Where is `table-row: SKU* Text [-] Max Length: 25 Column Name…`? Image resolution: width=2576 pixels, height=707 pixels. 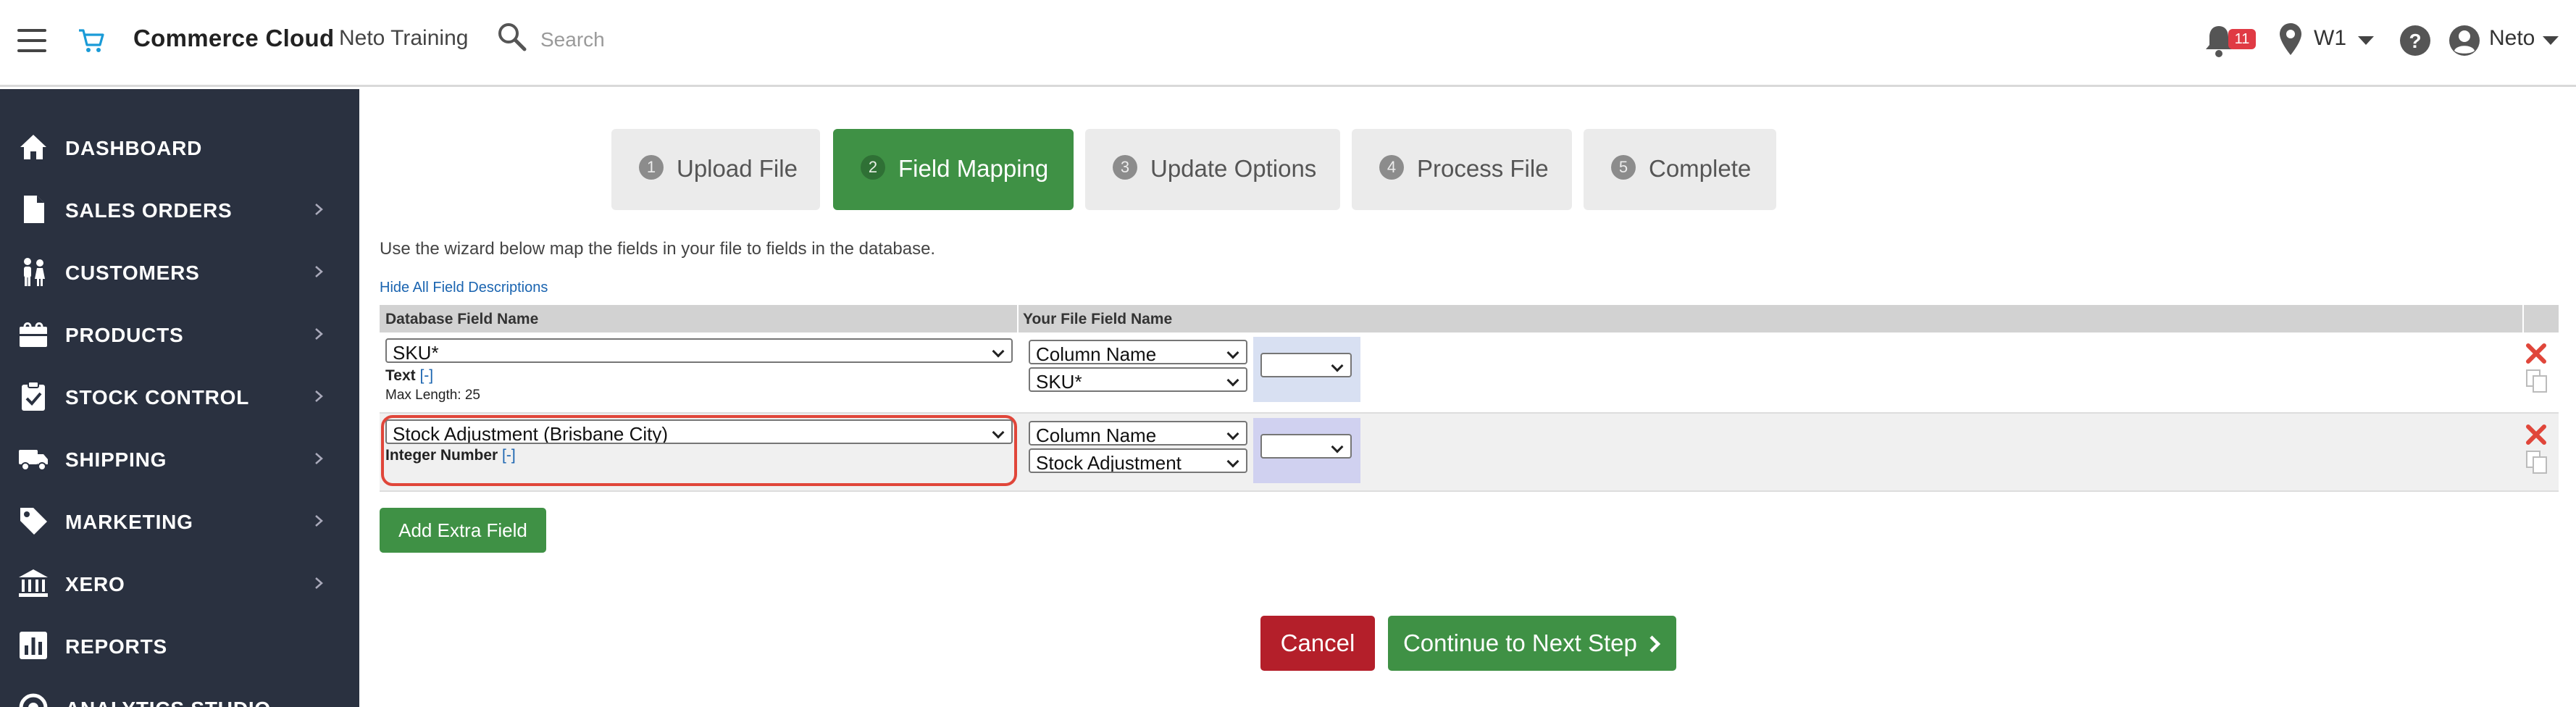
table-row: SKU* Text [-] Max Length: 25 Column Name… is located at coordinates (1469, 373).